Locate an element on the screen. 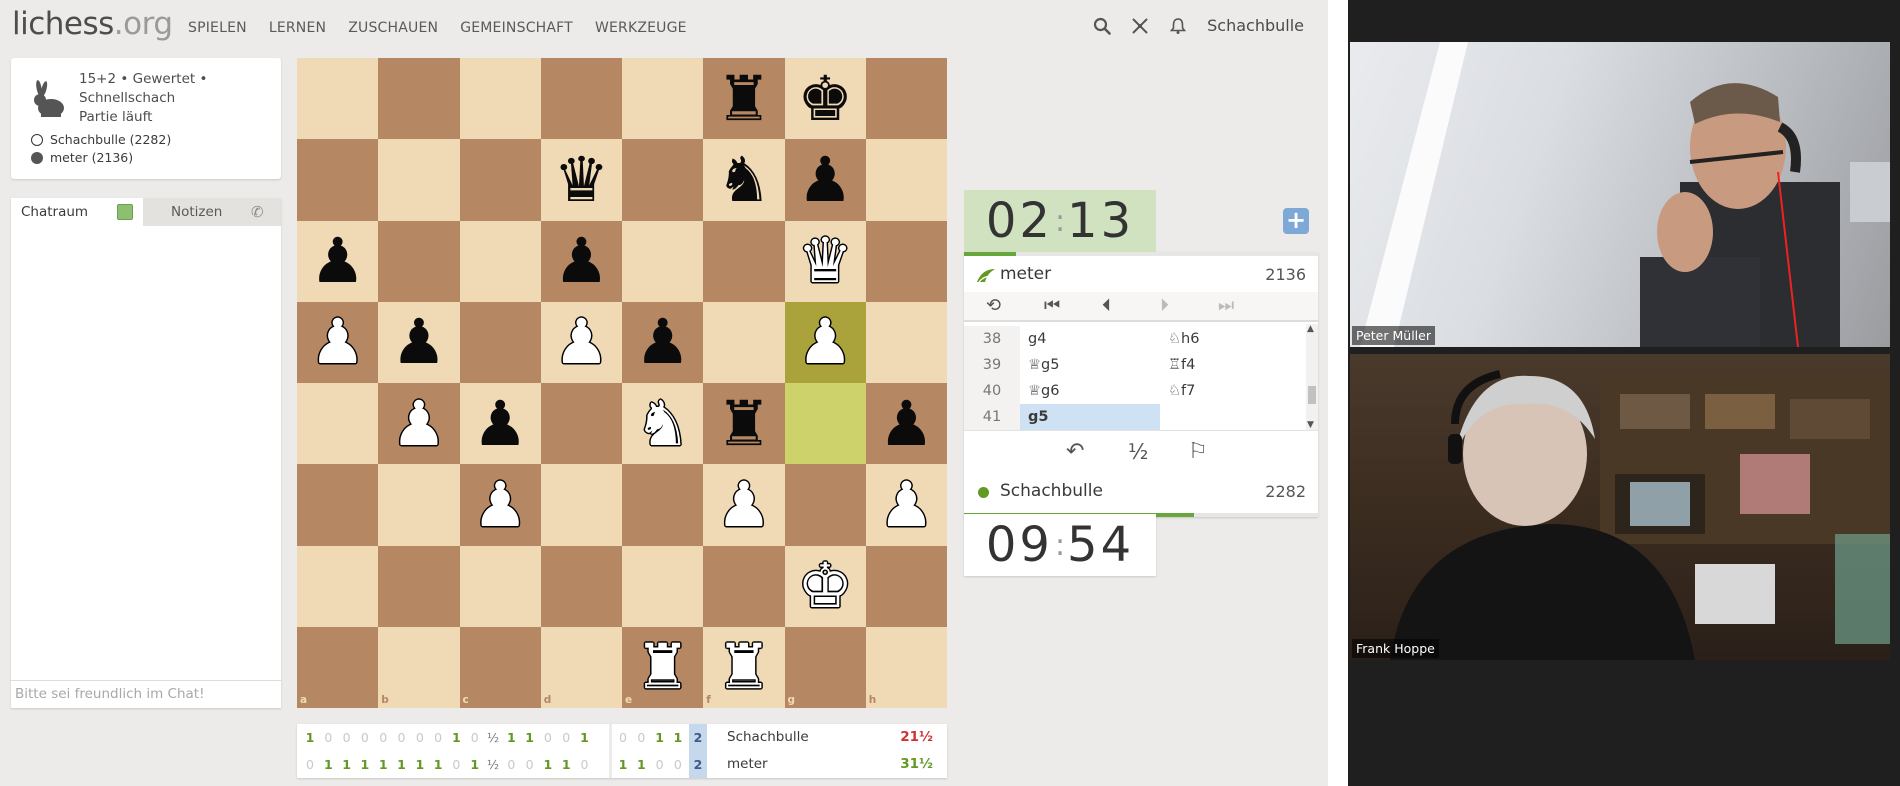  nav-lernen: LERNEN is located at coordinates (297, 28).